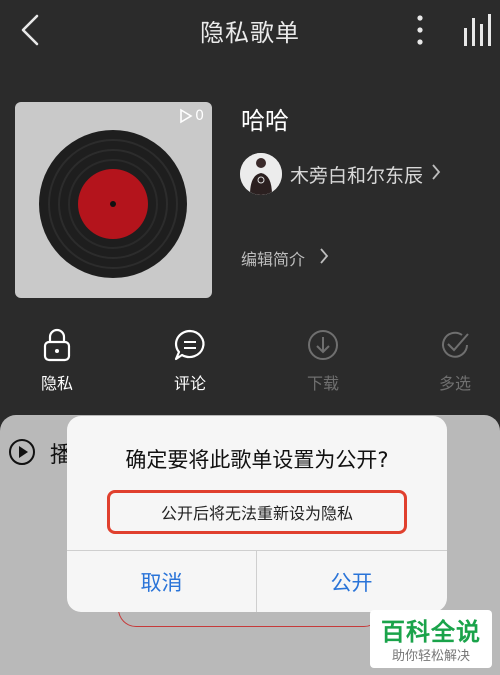 The image size is (500, 675). What do you see at coordinates (351, 581) in the screenshot?
I see `make-public-button: 公开` at bounding box center [351, 581].